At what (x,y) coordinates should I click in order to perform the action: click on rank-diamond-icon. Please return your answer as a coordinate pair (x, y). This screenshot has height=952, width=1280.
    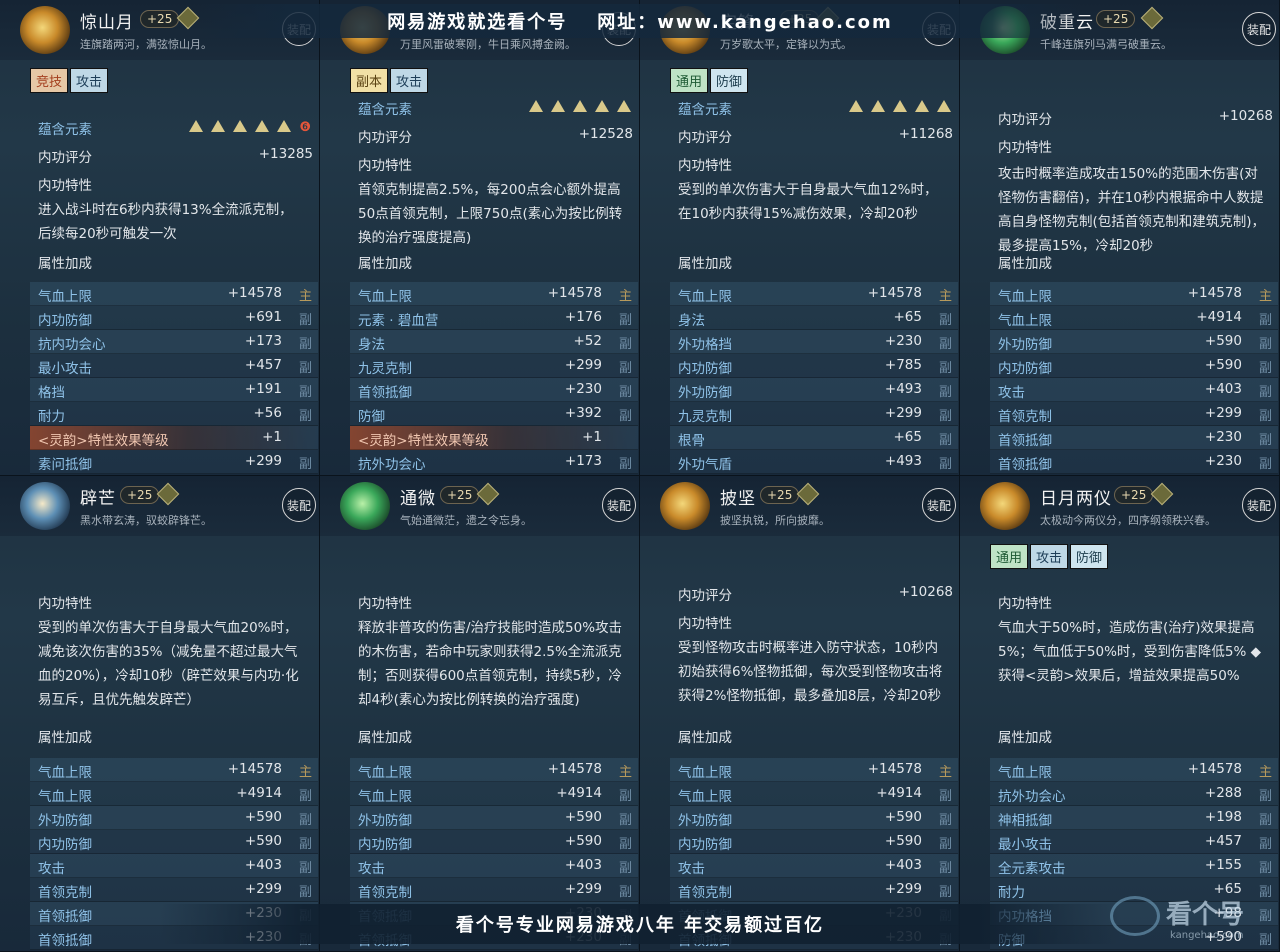
    Looking at the image, I should click on (488, 494).